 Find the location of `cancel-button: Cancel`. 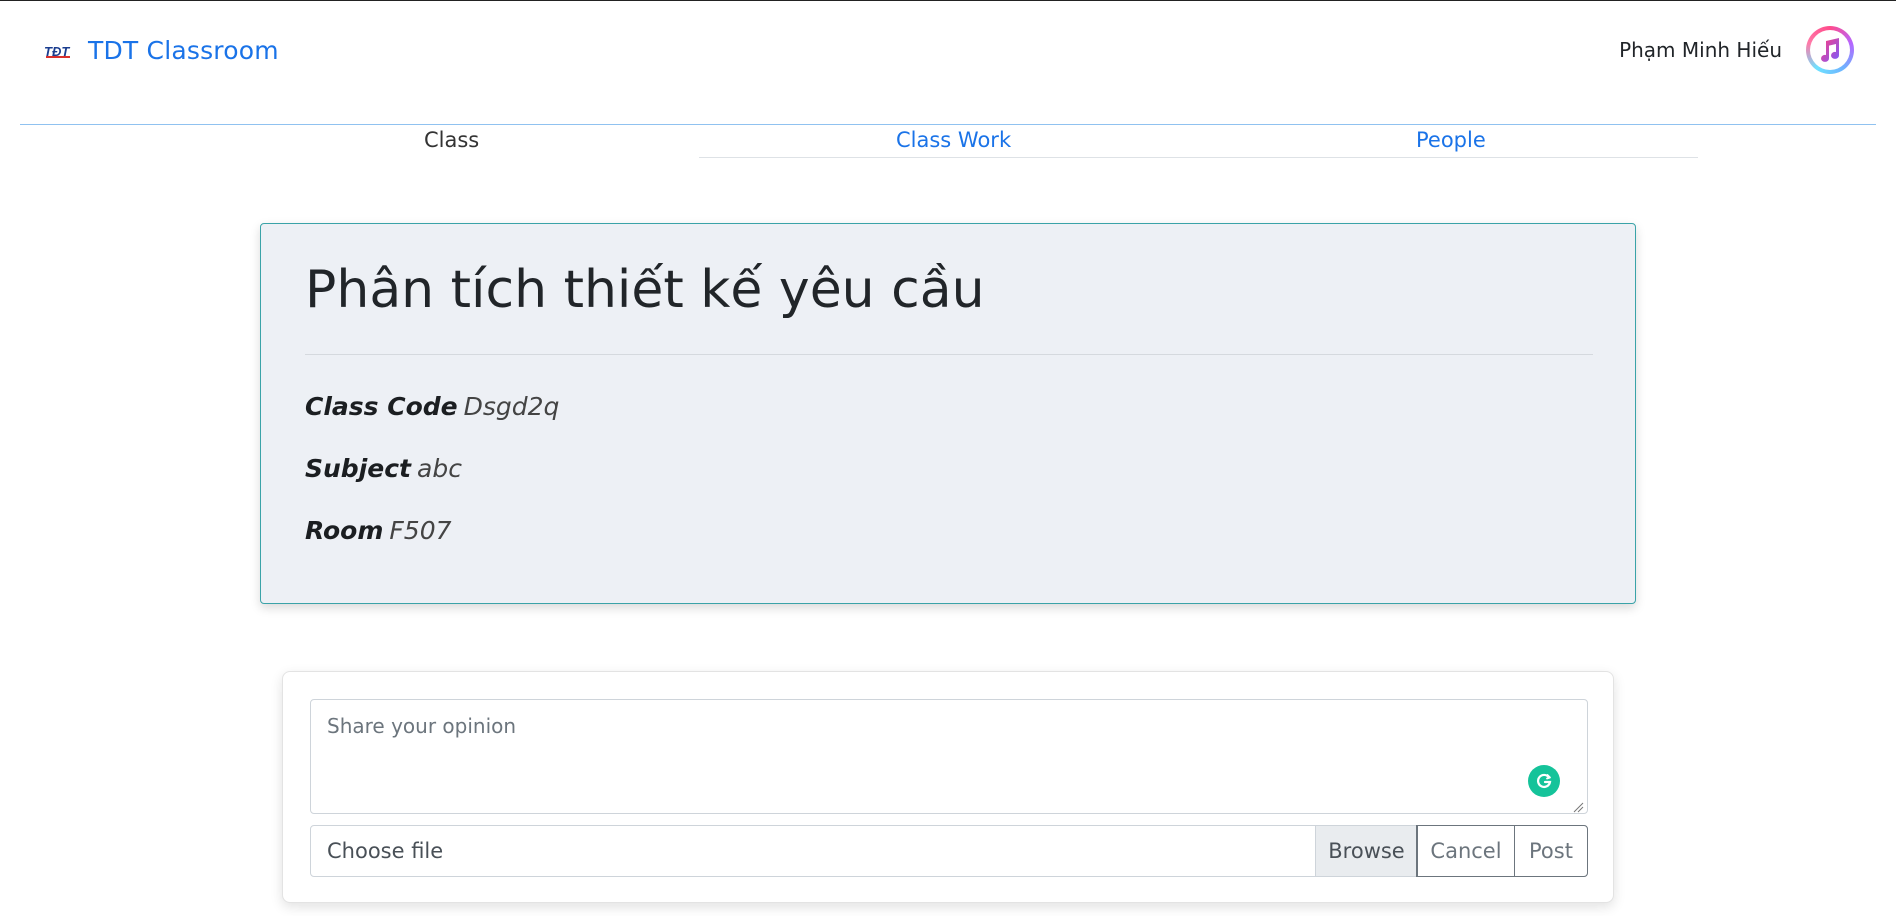

cancel-button: Cancel is located at coordinates (1465, 851).